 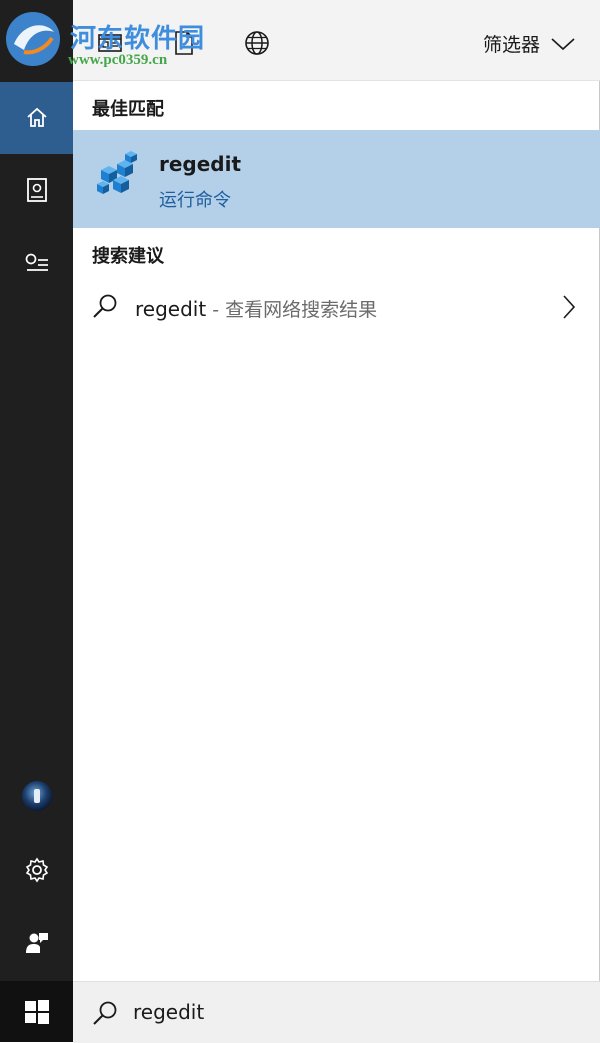 I want to click on reminders-button, so click(x=36, y=262).